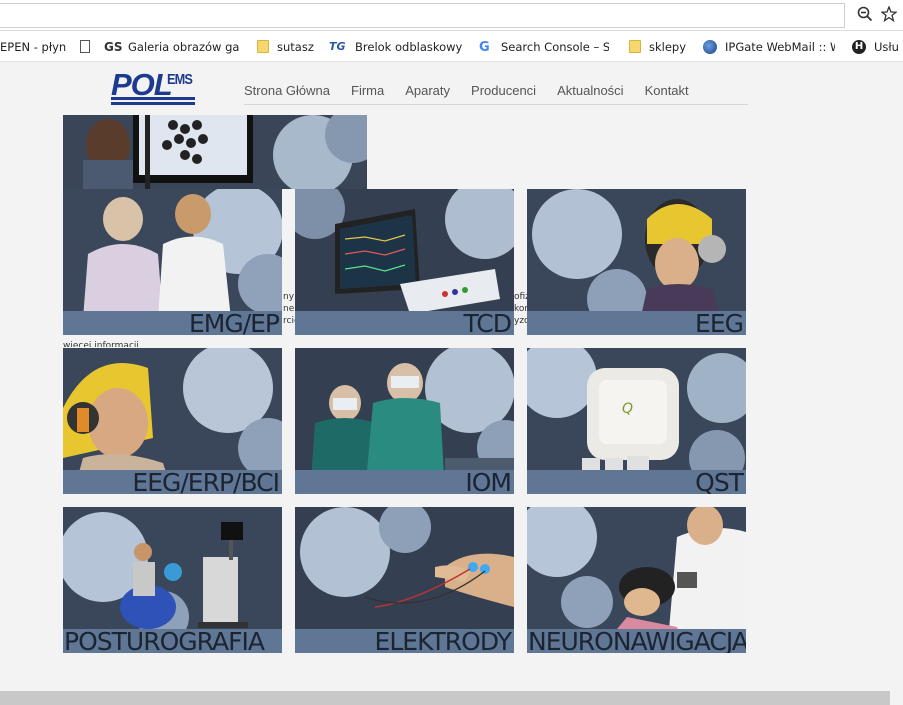 This screenshot has height=705, width=903. Describe the element at coordinates (487, 322) in the screenshot. I see `tile-label: TCD` at that location.